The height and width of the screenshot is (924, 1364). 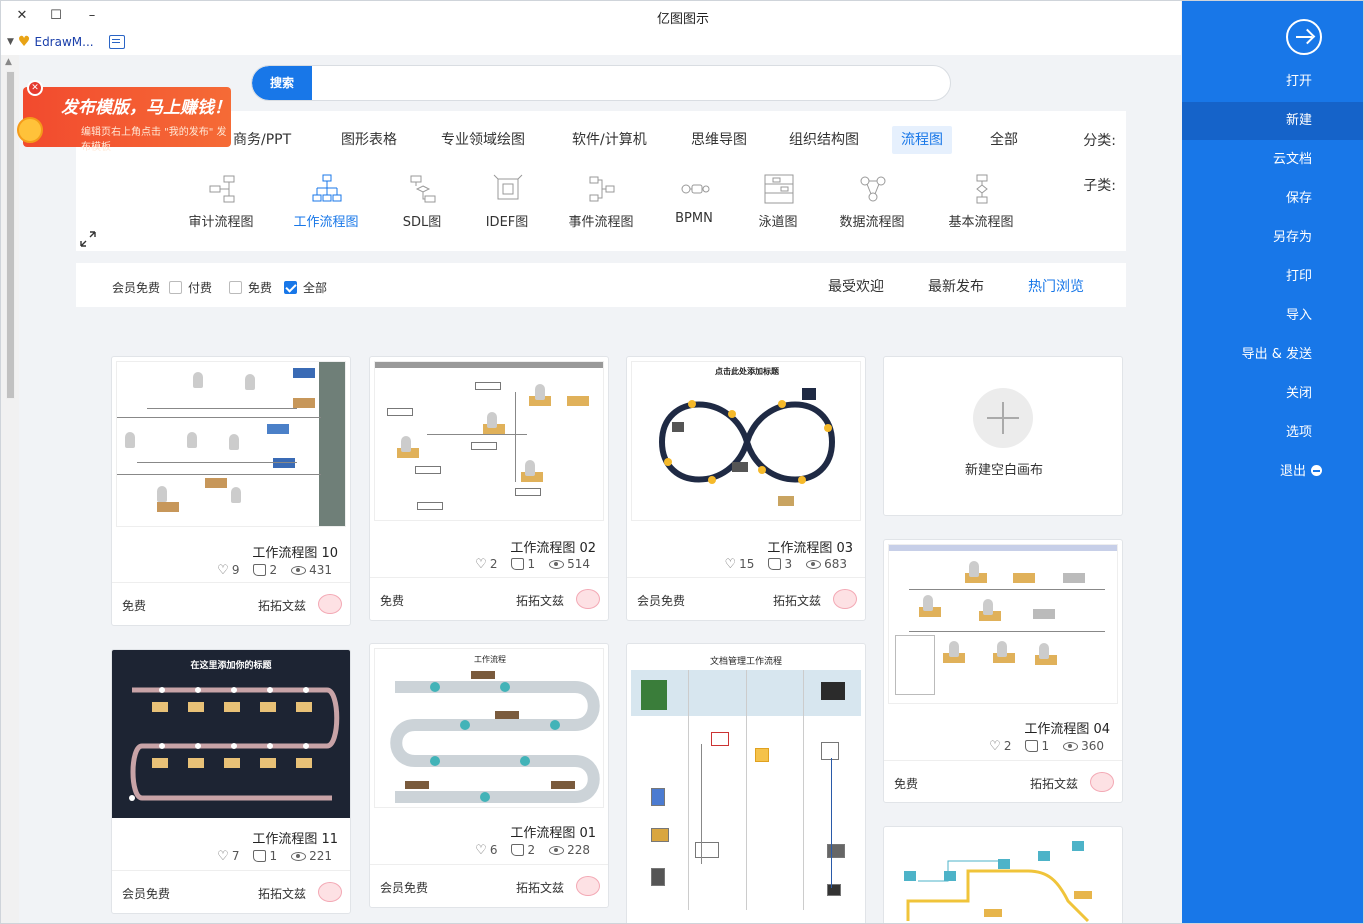 What do you see at coordinates (1003, 671) in the screenshot?
I see `template-card: 工作流程图 04 ♡ 2 1 360 免费 拓拓文兹` at bounding box center [1003, 671].